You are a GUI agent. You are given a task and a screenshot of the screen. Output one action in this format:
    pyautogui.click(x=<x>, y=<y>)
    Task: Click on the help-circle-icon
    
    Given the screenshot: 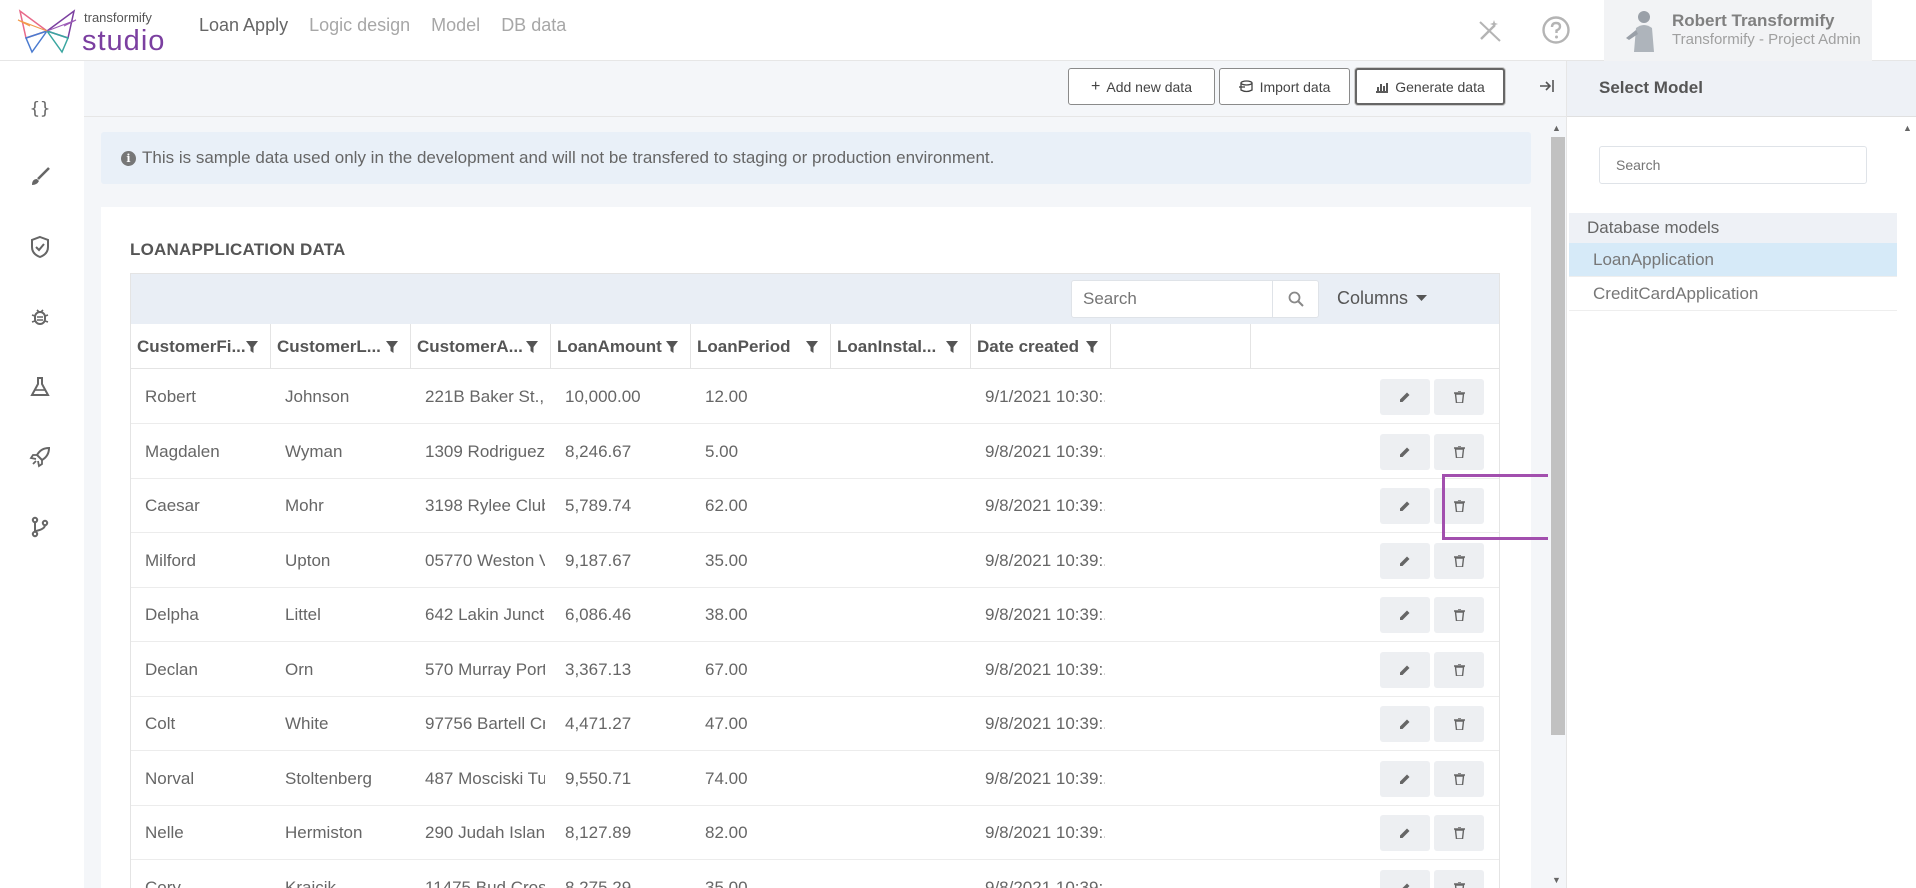 What is the action you would take?
    pyautogui.click(x=1556, y=30)
    